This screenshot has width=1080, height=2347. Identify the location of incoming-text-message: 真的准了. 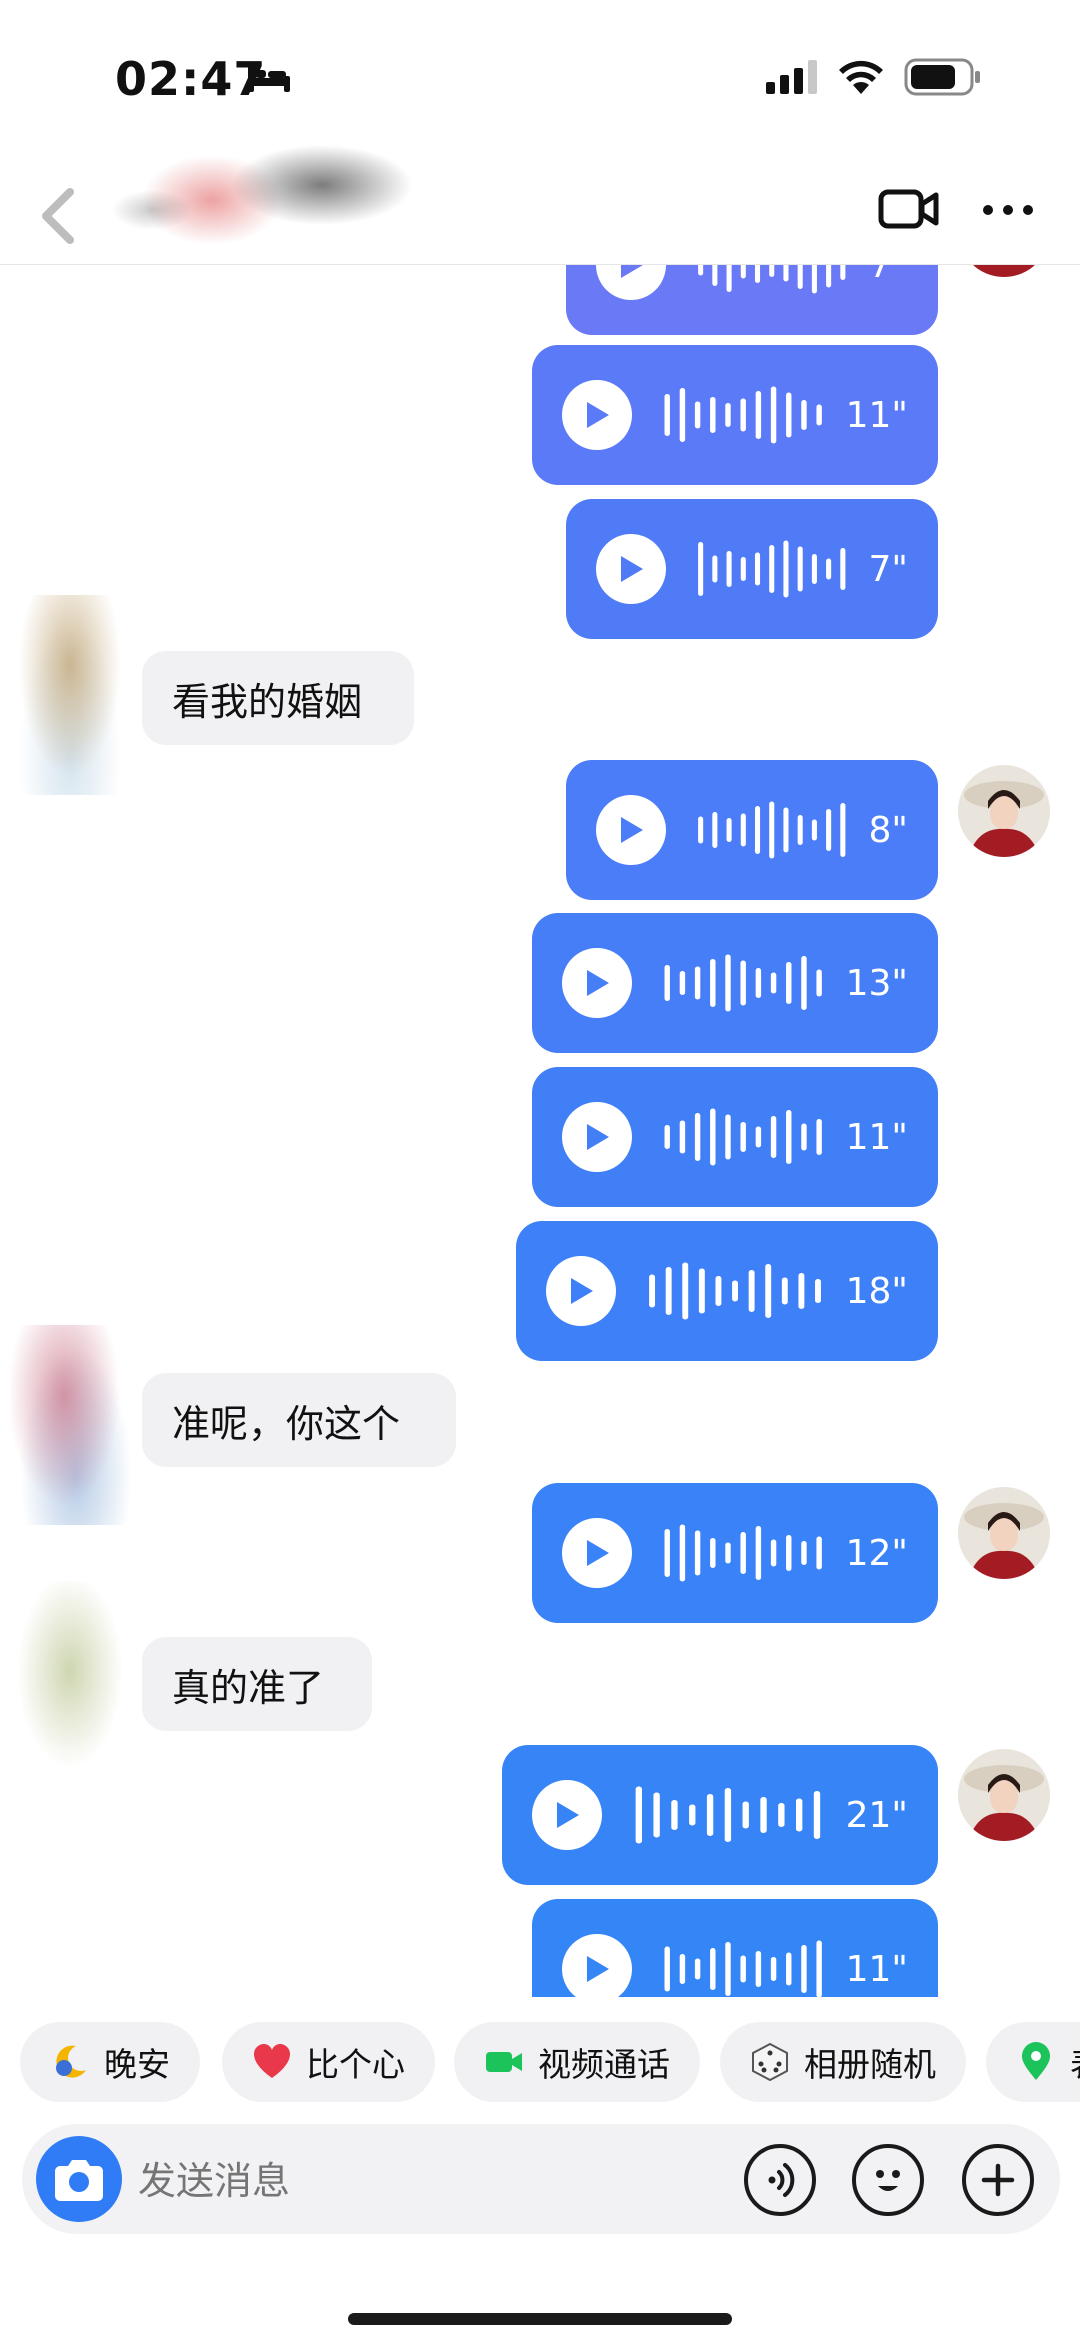
(257, 1684).